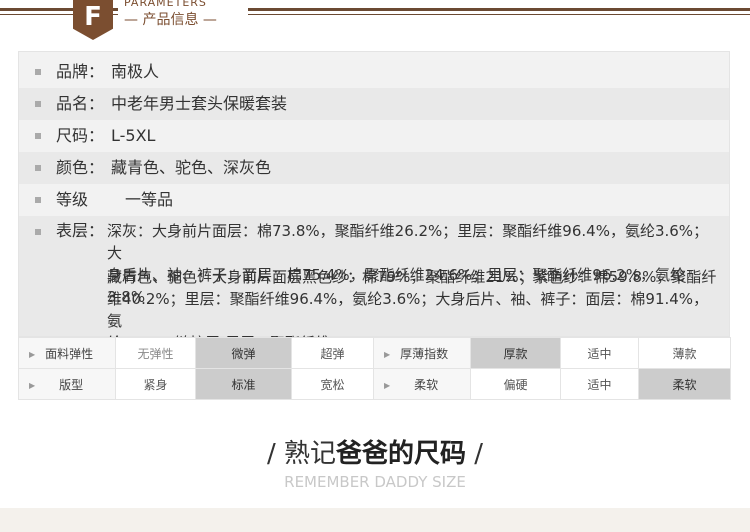  Describe the element at coordinates (80, 103) in the screenshot. I see `info-label: 品名：` at that location.